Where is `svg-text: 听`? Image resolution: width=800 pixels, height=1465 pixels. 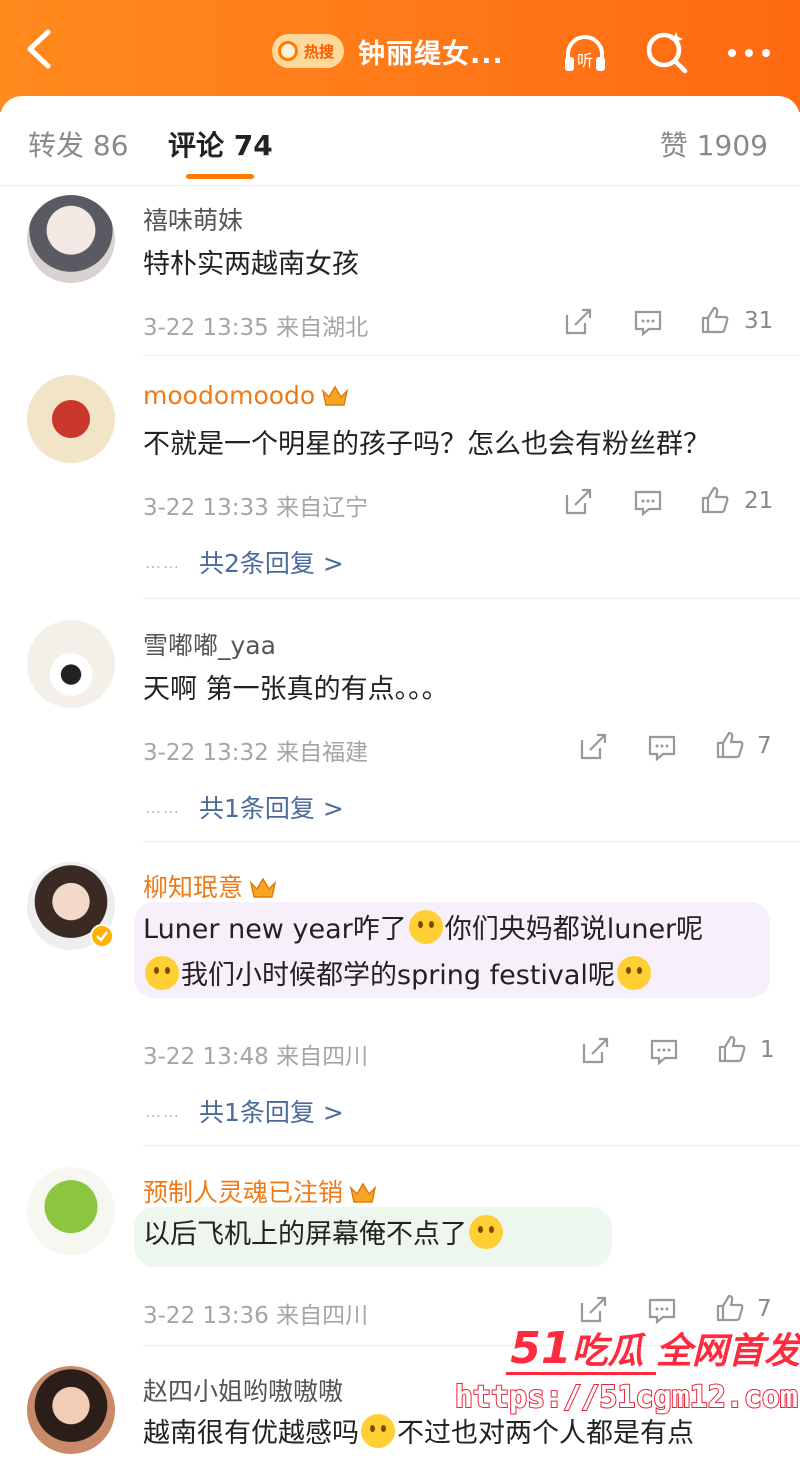 svg-text: 听 is located at coordinates (585, 60).